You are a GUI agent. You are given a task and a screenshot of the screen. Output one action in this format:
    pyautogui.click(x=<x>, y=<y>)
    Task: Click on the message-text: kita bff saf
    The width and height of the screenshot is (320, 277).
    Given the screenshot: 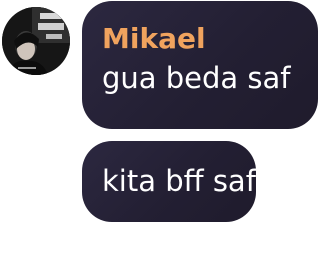 What is the action you would take?
    pyautogui.click(x=179, y=181)
    